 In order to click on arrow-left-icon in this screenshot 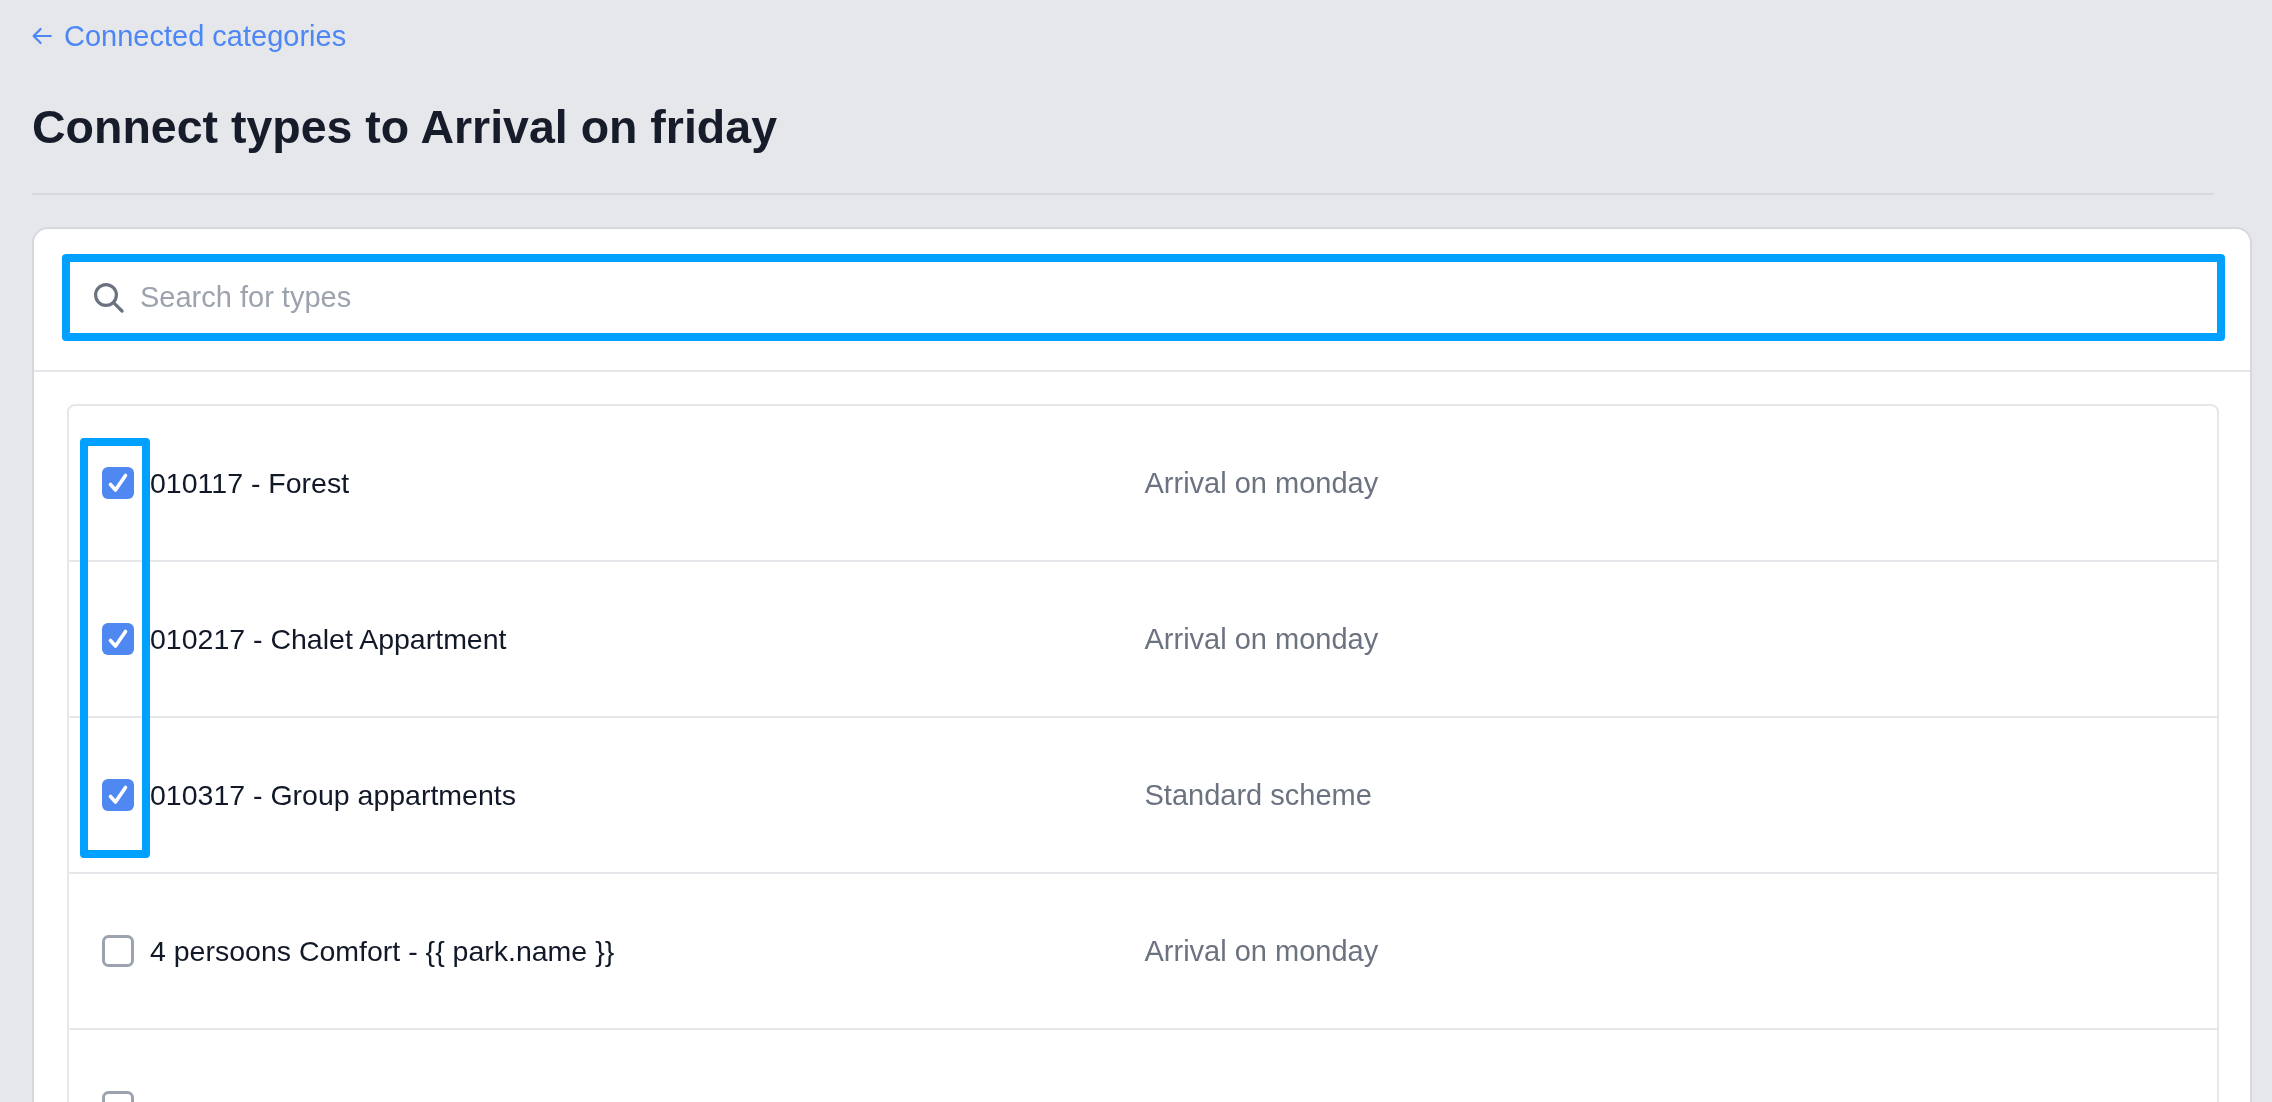, I will do `click(42, 36)`.